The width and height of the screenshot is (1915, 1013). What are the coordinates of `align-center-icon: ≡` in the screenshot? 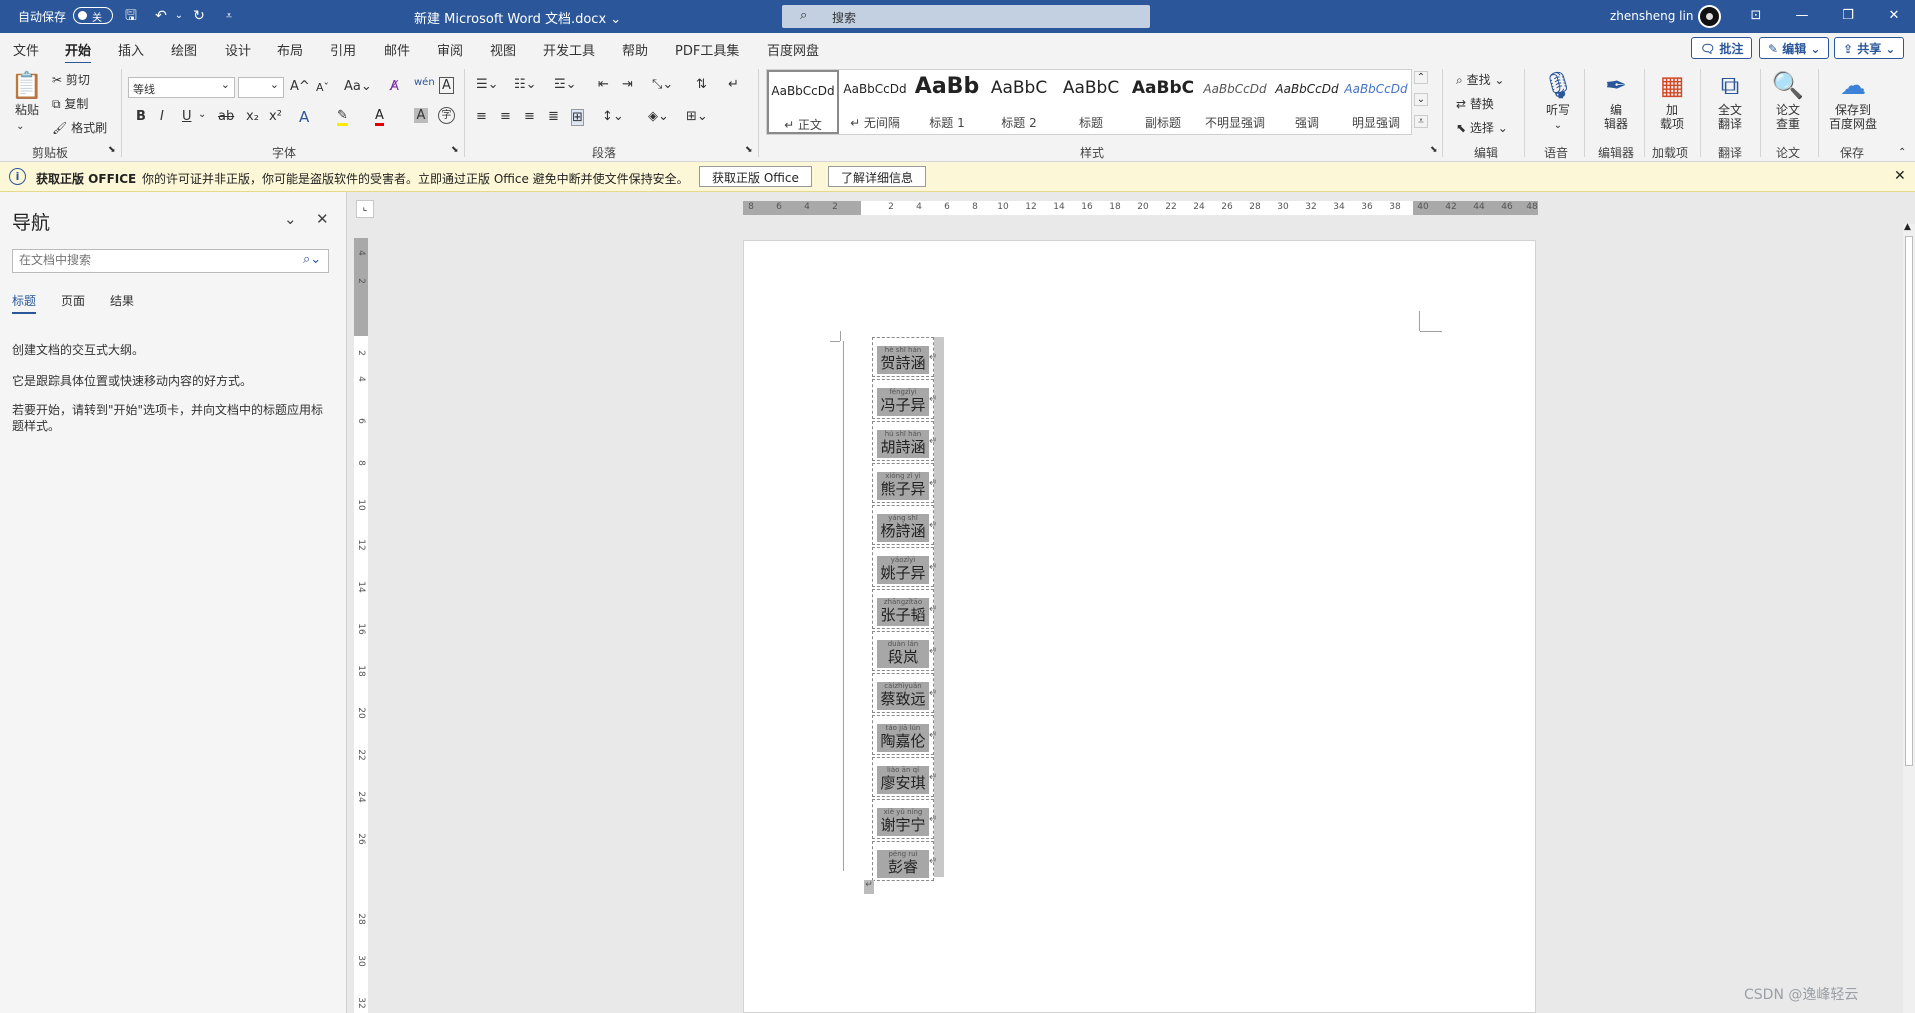 It's located at (505, 116).